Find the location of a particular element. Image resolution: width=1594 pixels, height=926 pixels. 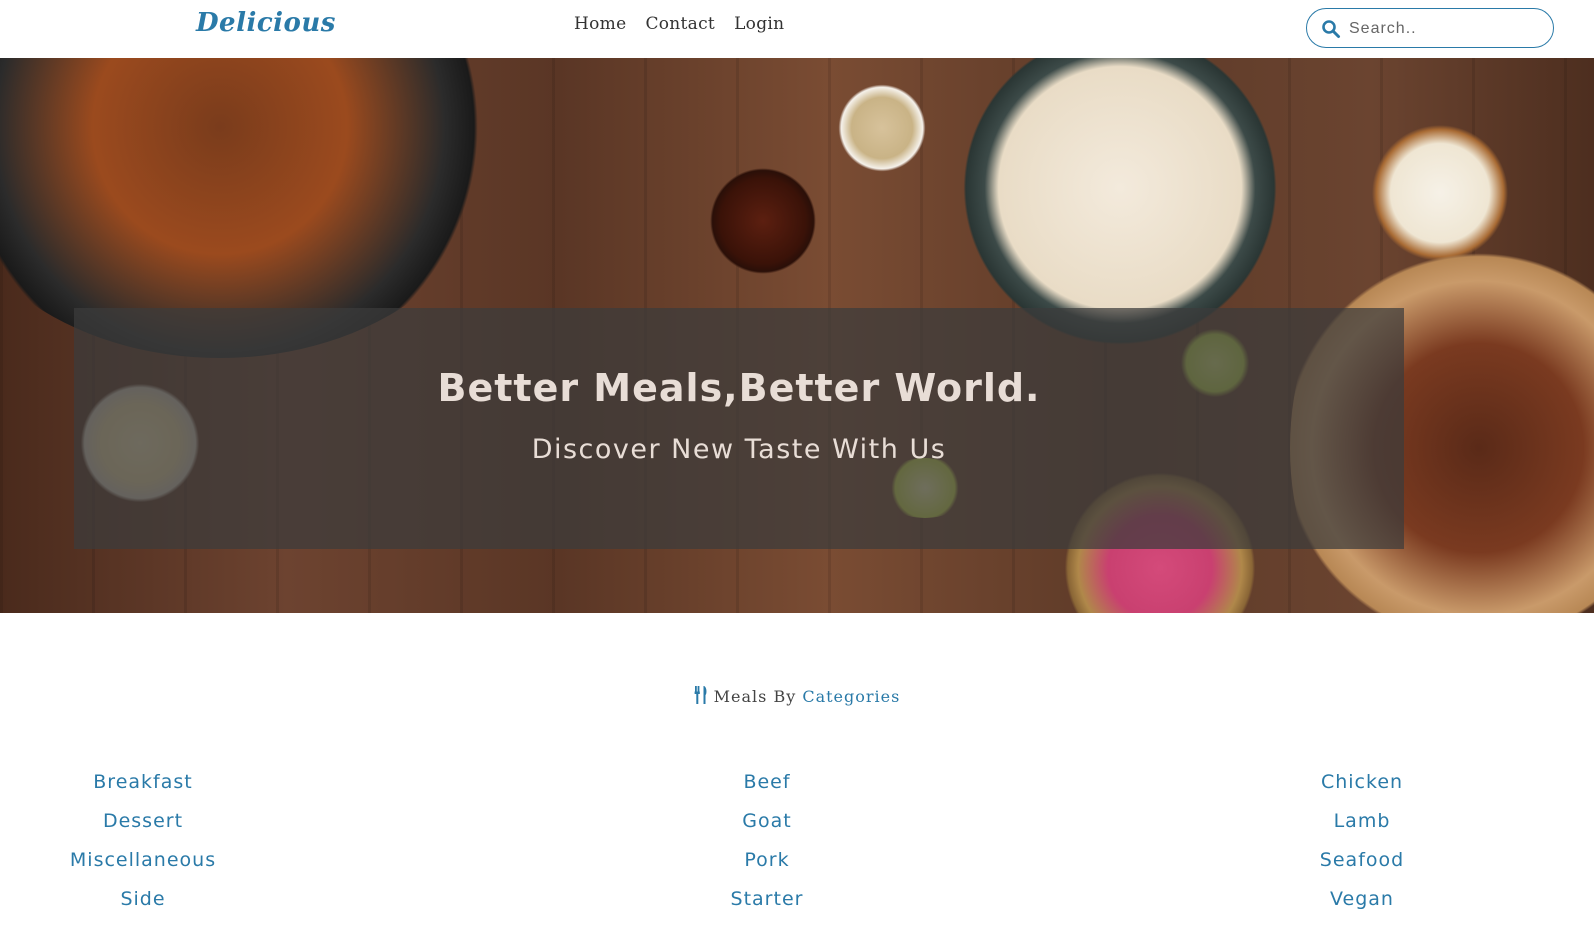

category-column-3: Chicken Lamb Seafood Vegan is located at coordinates (1362, 848).